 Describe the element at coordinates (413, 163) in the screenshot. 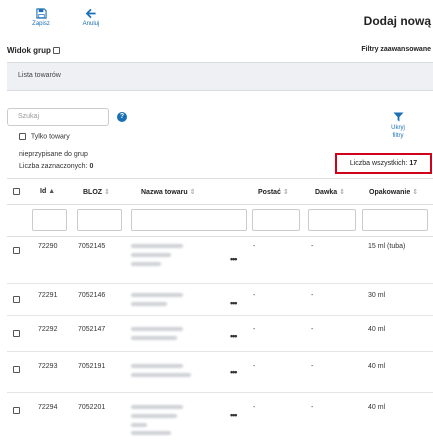

I see `total-count-value: 17` at that location.